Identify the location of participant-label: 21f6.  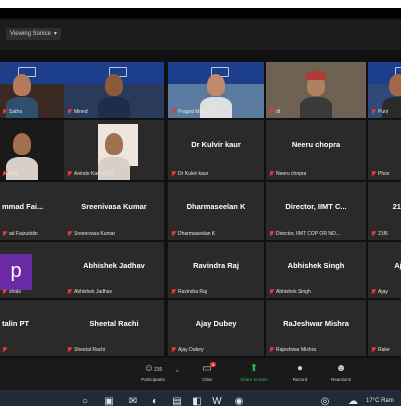
(379, 234).